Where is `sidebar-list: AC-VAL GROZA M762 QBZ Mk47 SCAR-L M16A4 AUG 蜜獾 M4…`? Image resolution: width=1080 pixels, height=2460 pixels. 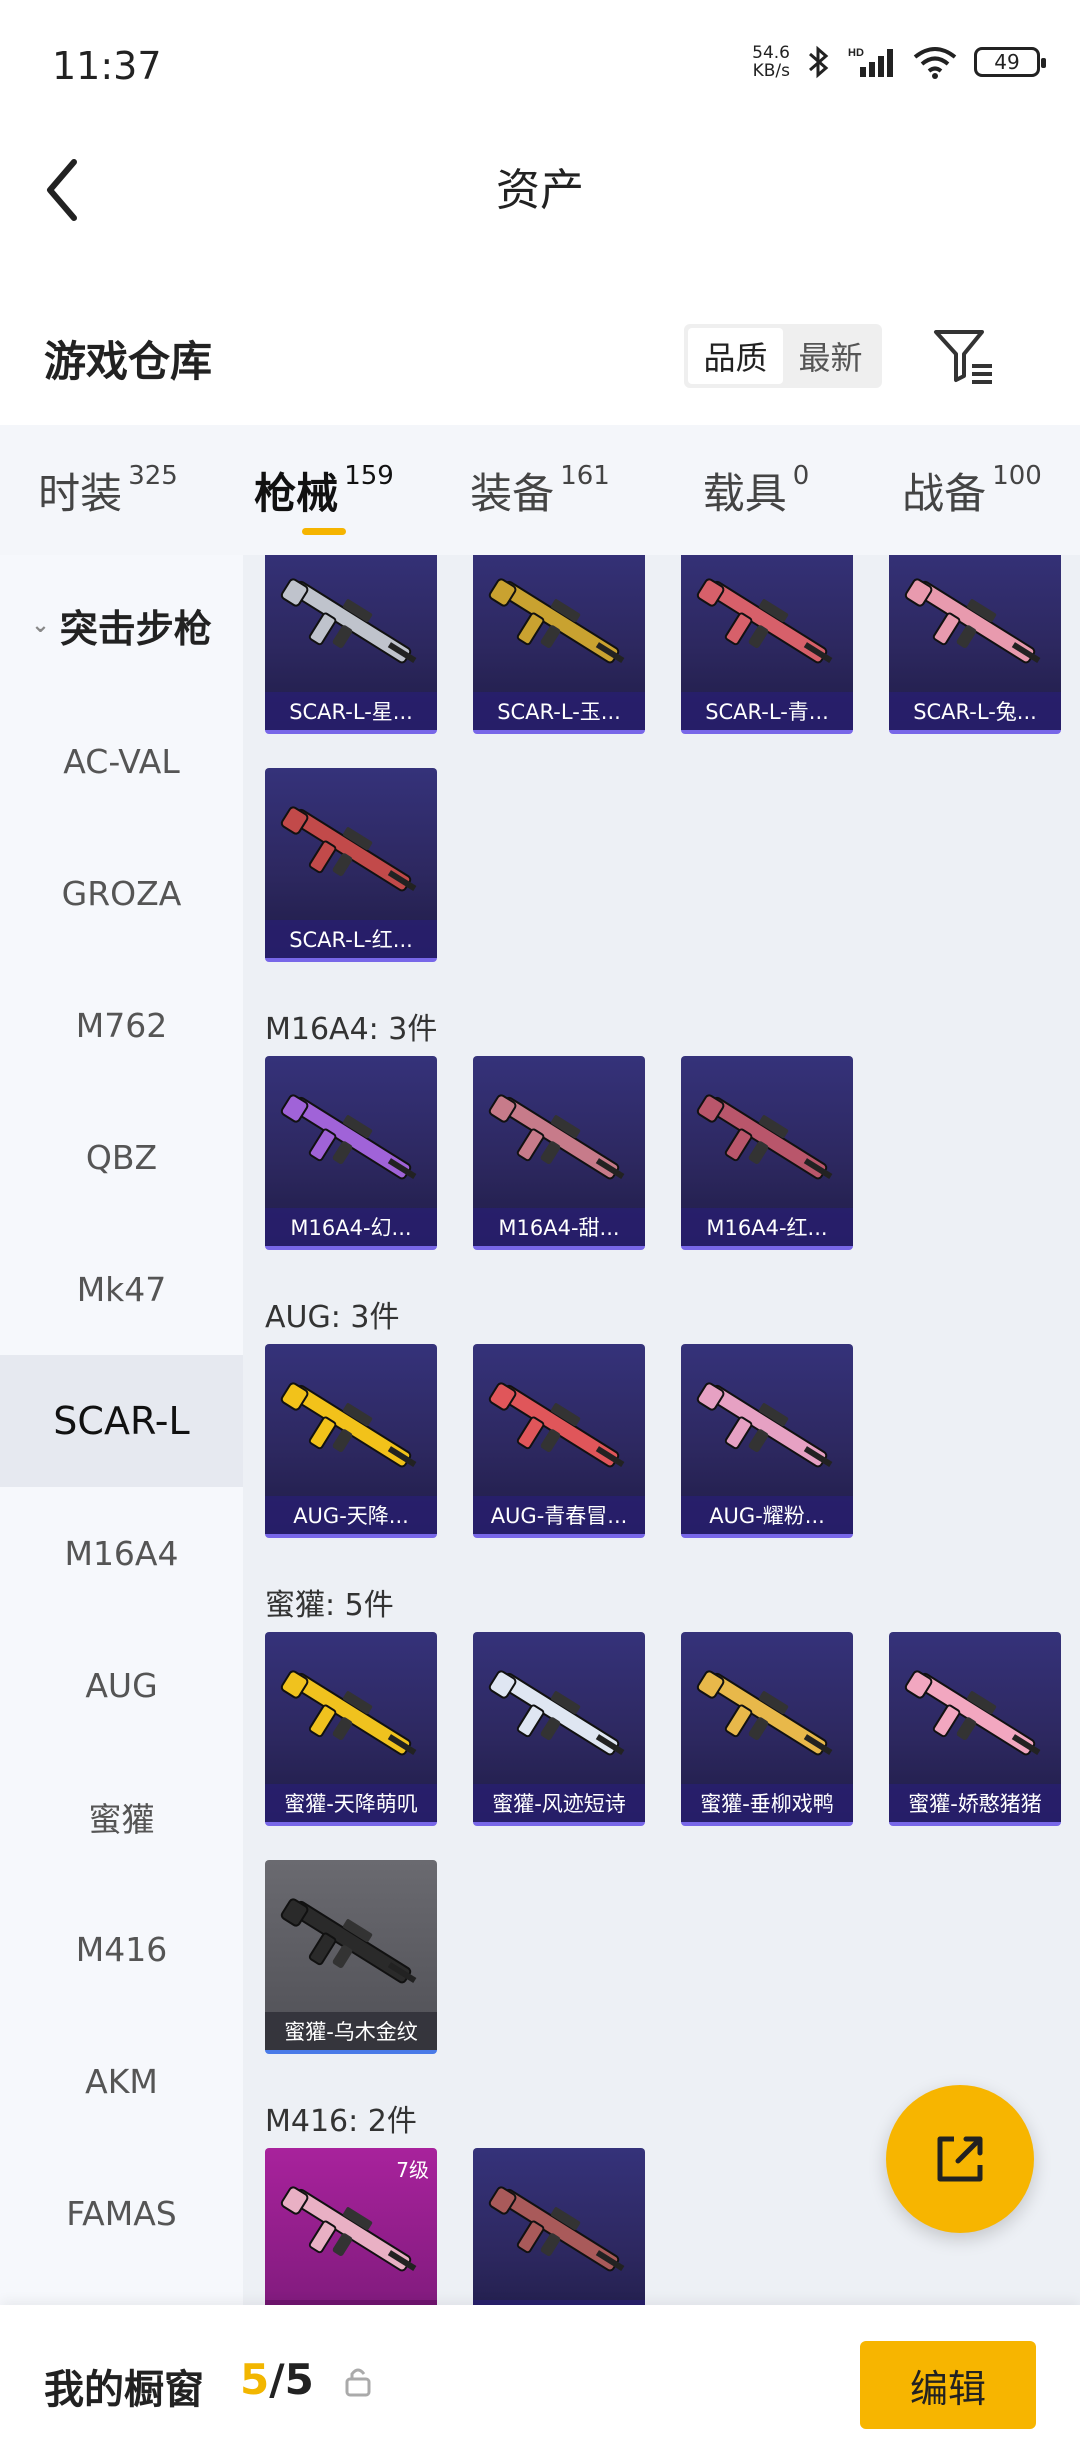
sidebar-list: AC-VAL GROZA M762 QBZ Mk47 SCAR-L M16A4 AUG 蜜獾 M4… is located at coordinates (121, 1487).